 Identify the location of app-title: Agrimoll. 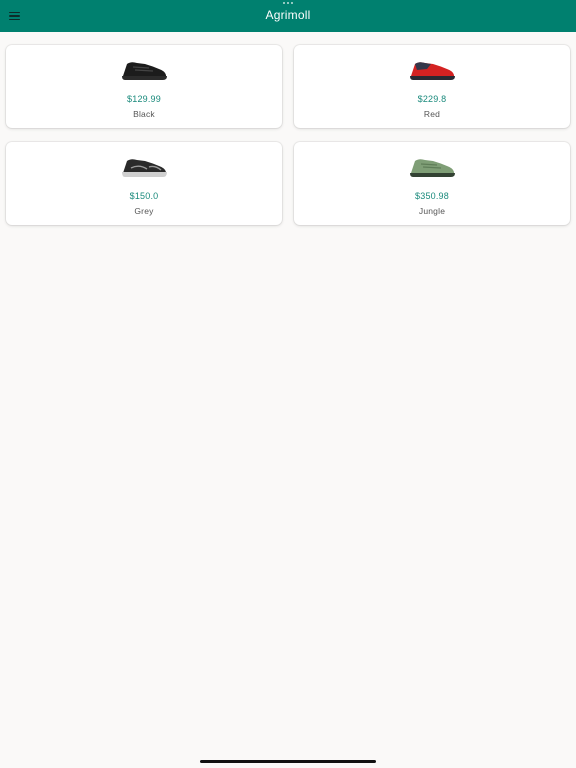
(288, 15).